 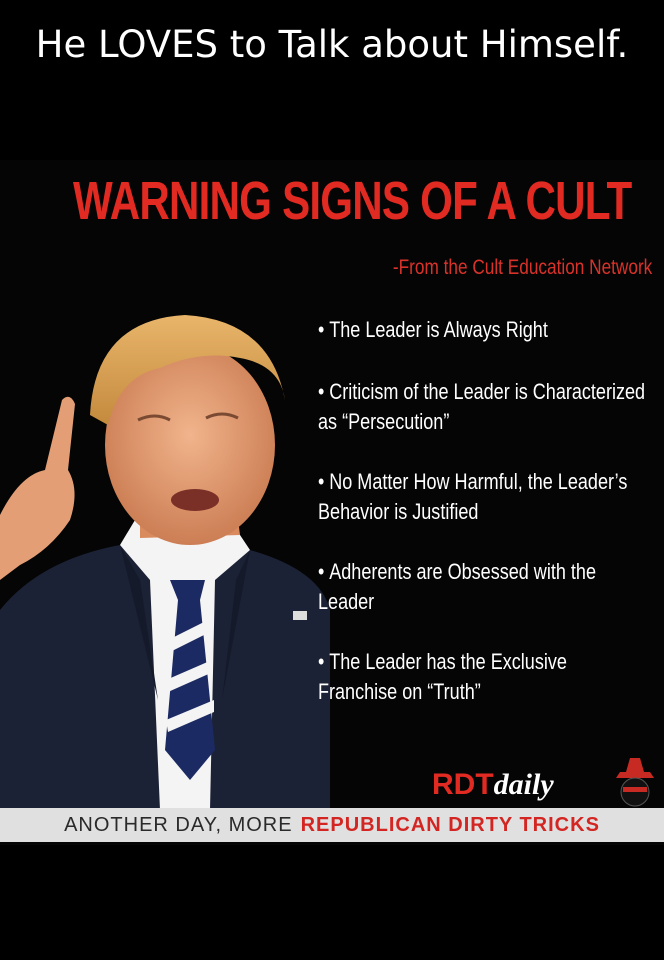 What do you see at coordinates (522, 267) in the screenshot?
I see `poster-source: -From the Cult Education Network` at bounding box center [522, 267].